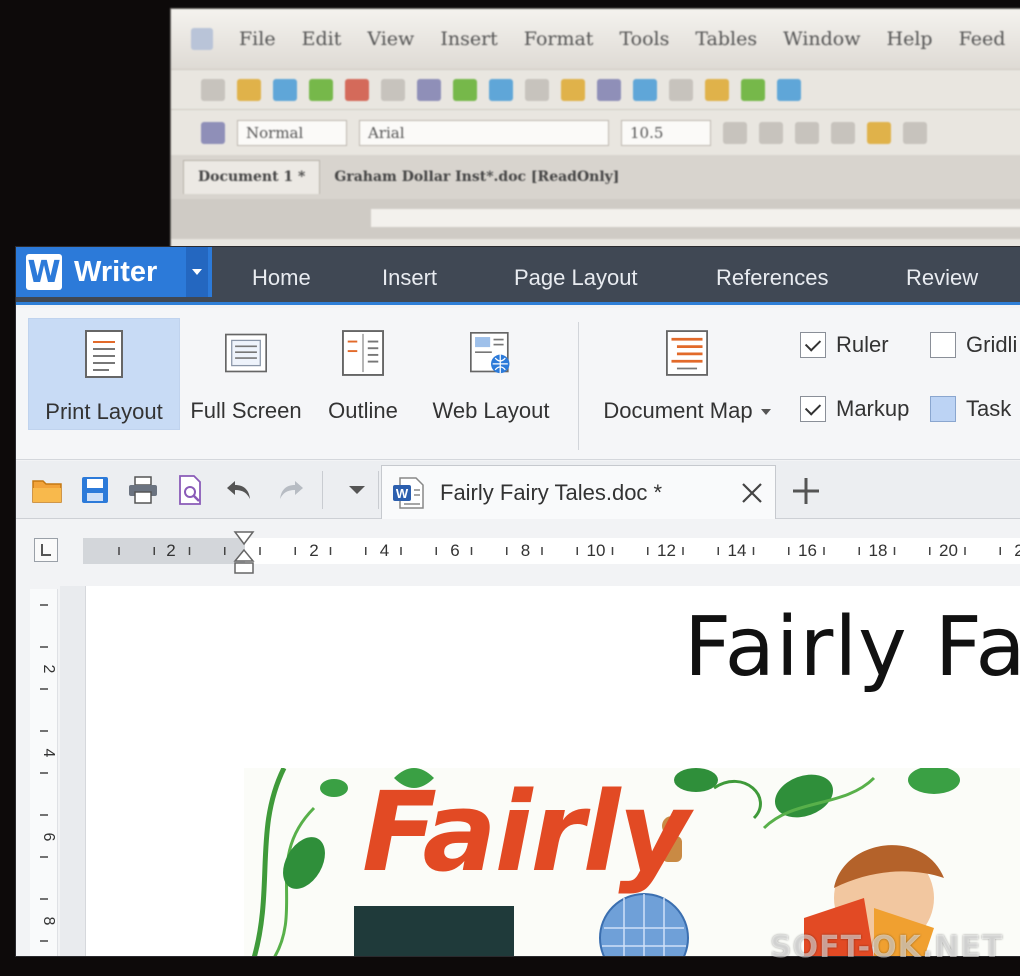 The height and width of the screenshot is (976, 1020). What do you see at coordinates (239, 490) in the screenshot?
I see `undo-icon` at bounding box center [239, 490].